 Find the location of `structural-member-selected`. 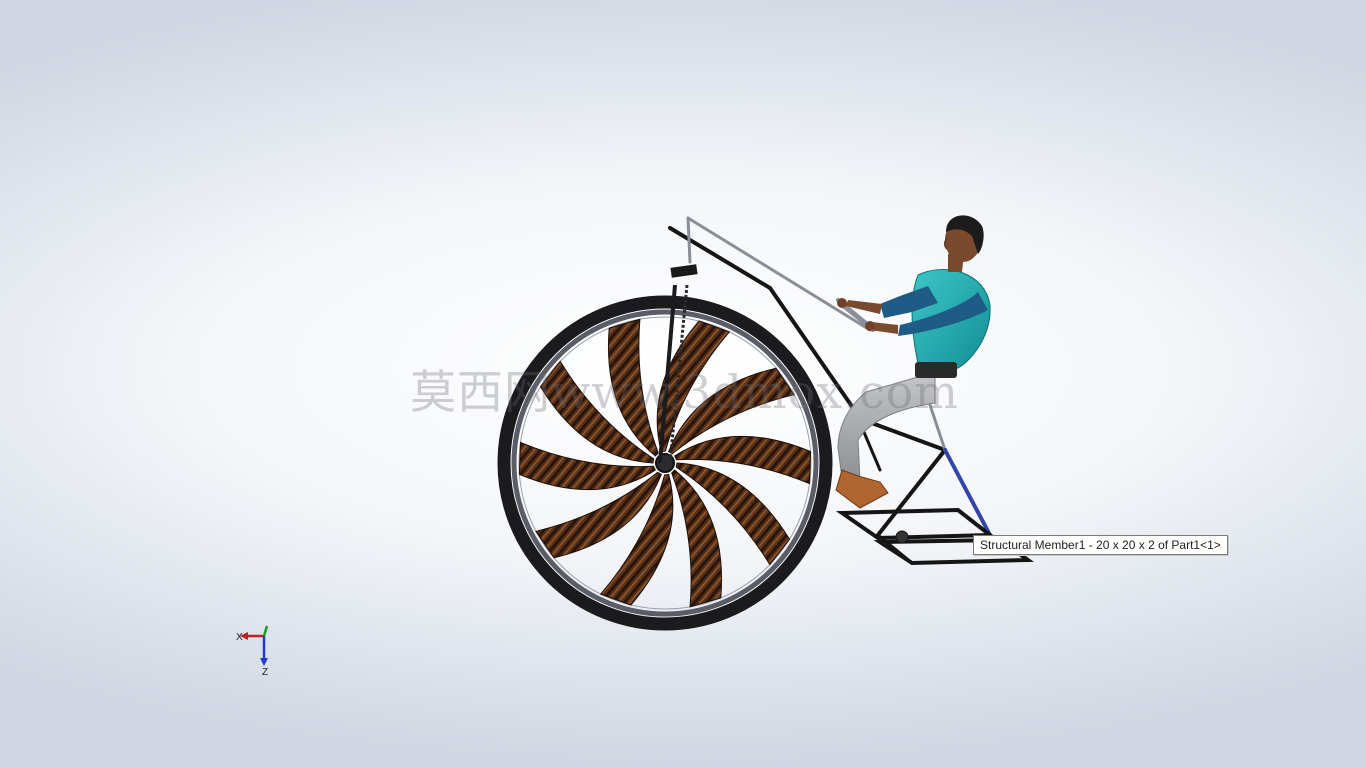

structural-member-selected is located at coordinates (967, 492).